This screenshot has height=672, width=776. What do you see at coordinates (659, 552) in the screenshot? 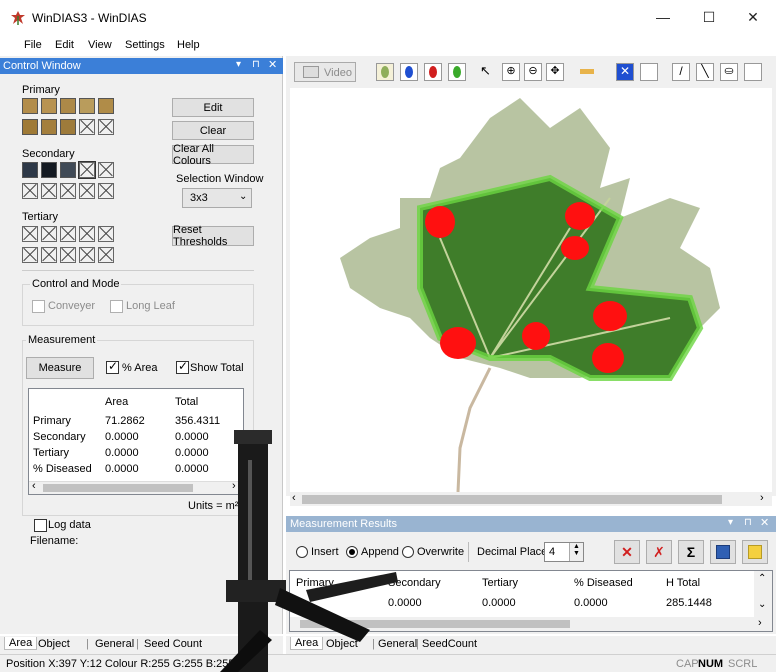
I see `delete-all-icon: ✗` at bounding box center [659, 552].